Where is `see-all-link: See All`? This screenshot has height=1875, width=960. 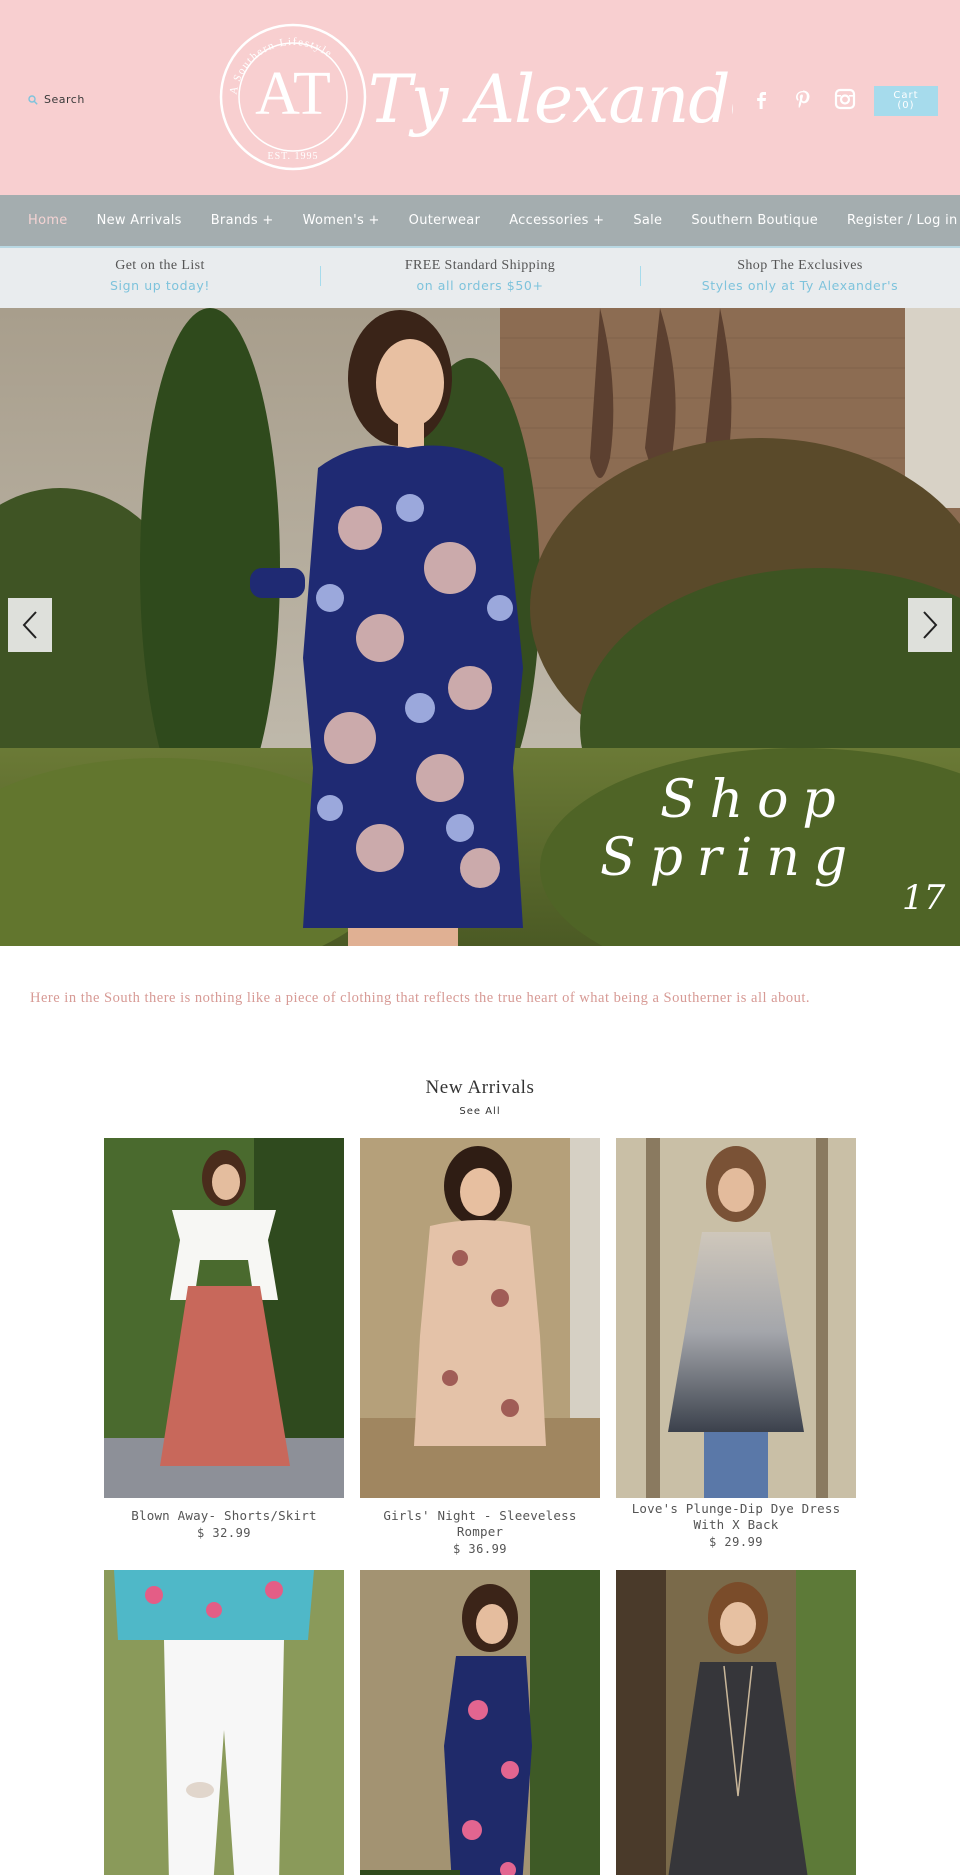
see-all-link: See All is located at coordinates (480, 1111).